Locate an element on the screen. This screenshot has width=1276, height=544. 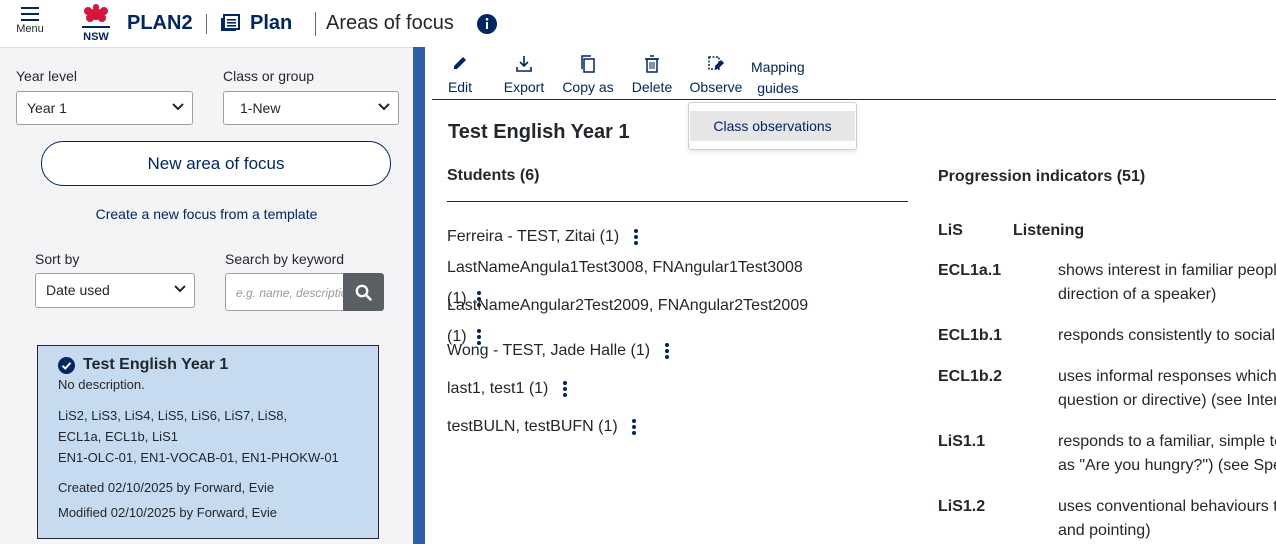
search-placeholder: e.g. name, description is located at coordinates (290, 293).